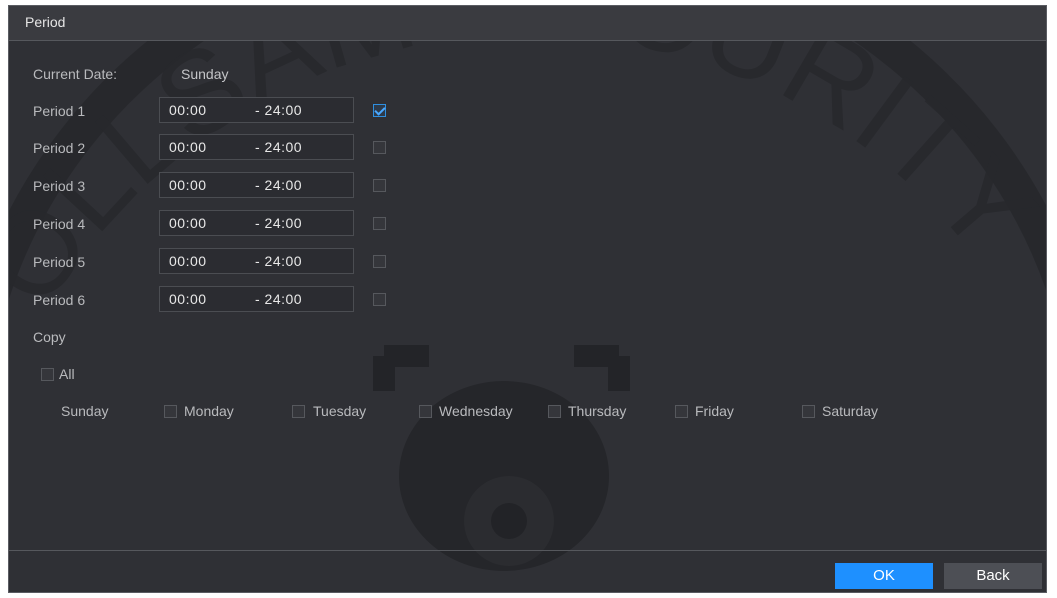 The image size is (1057, 598). Describe the element at coordinates (993, 576) in the screenshot. I see `back-button: Back` at that location.